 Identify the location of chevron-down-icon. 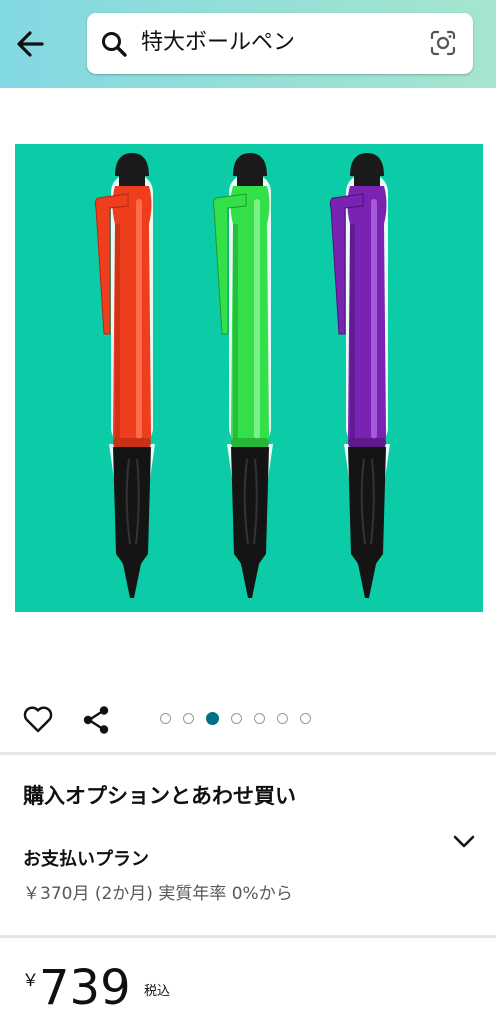
(464, 842).